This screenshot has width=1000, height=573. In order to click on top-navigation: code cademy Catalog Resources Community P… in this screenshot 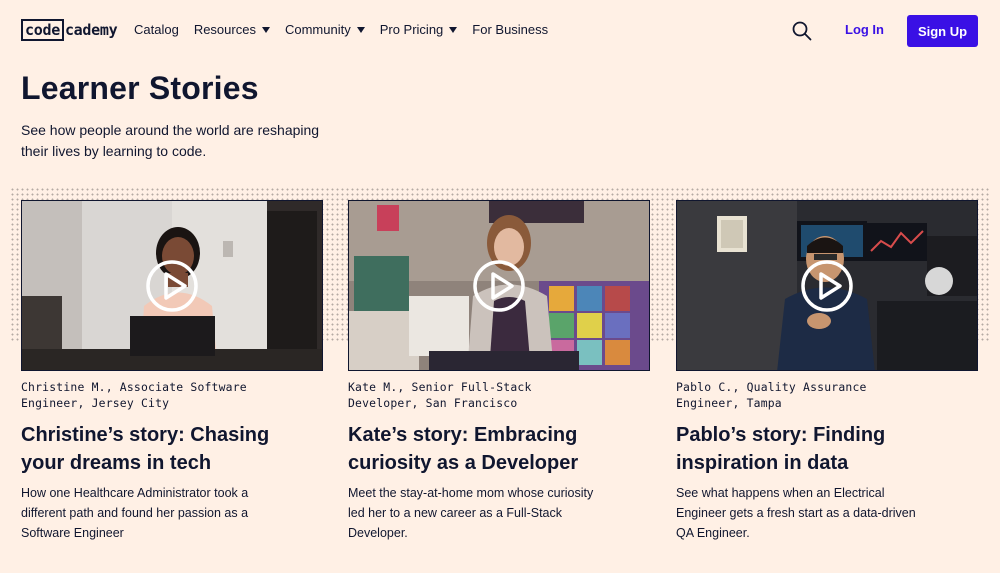, I will do `click(500, 31)`.